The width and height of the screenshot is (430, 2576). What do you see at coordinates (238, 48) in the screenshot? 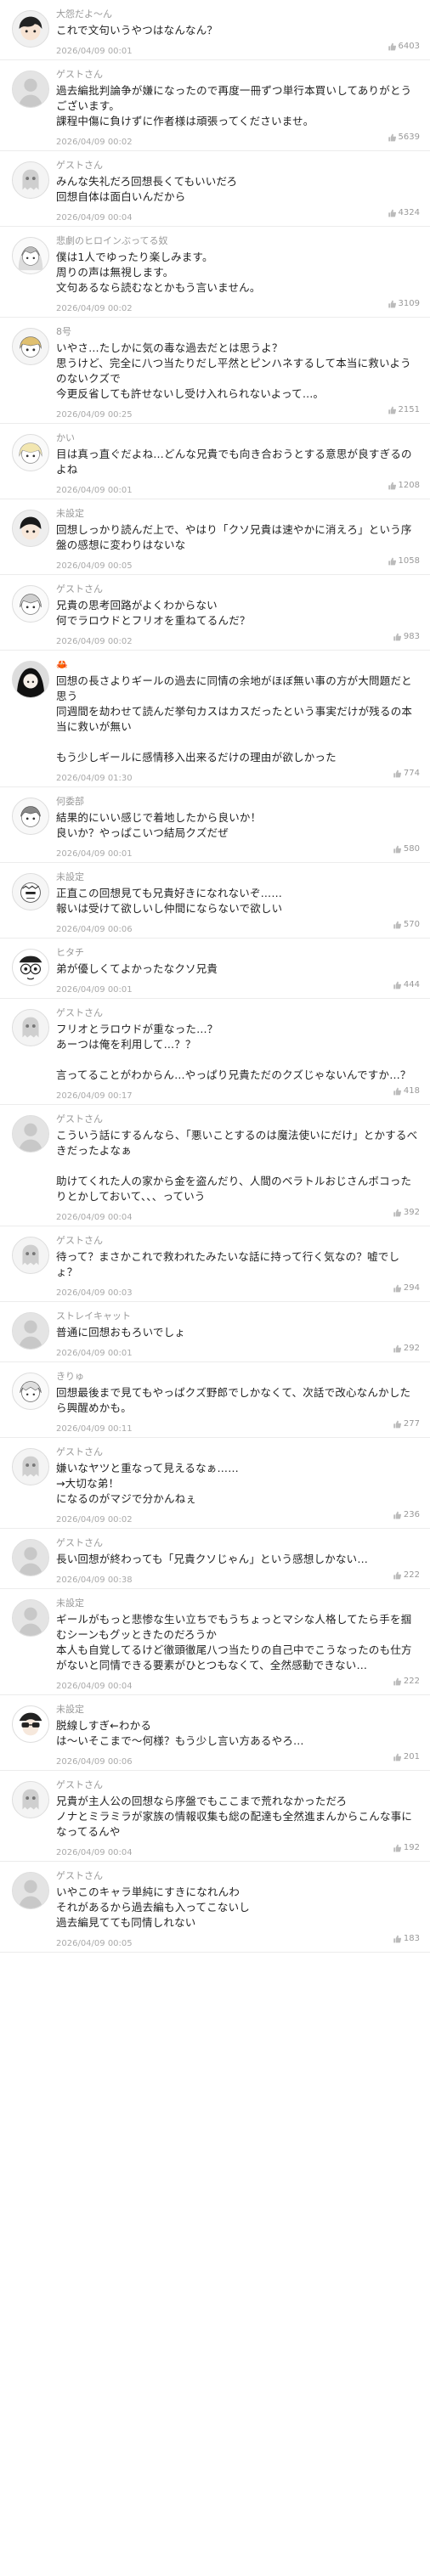
I see `comment-meta: 2026/04/09 00:01 6403` at bounding box center [238, 48].